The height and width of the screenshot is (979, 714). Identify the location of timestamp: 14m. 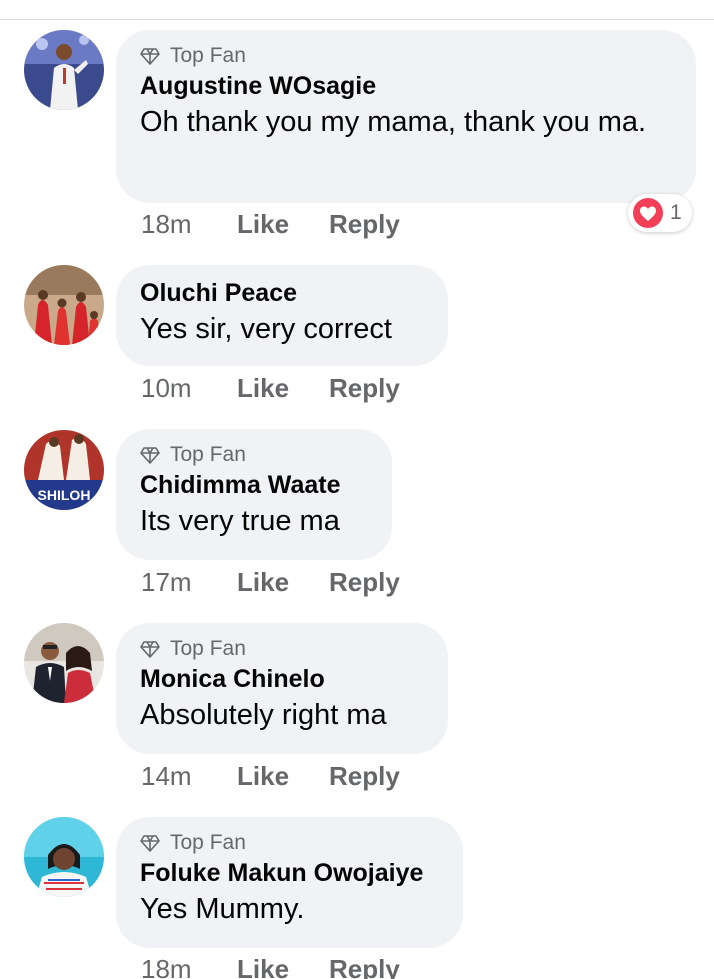
(189, 776).